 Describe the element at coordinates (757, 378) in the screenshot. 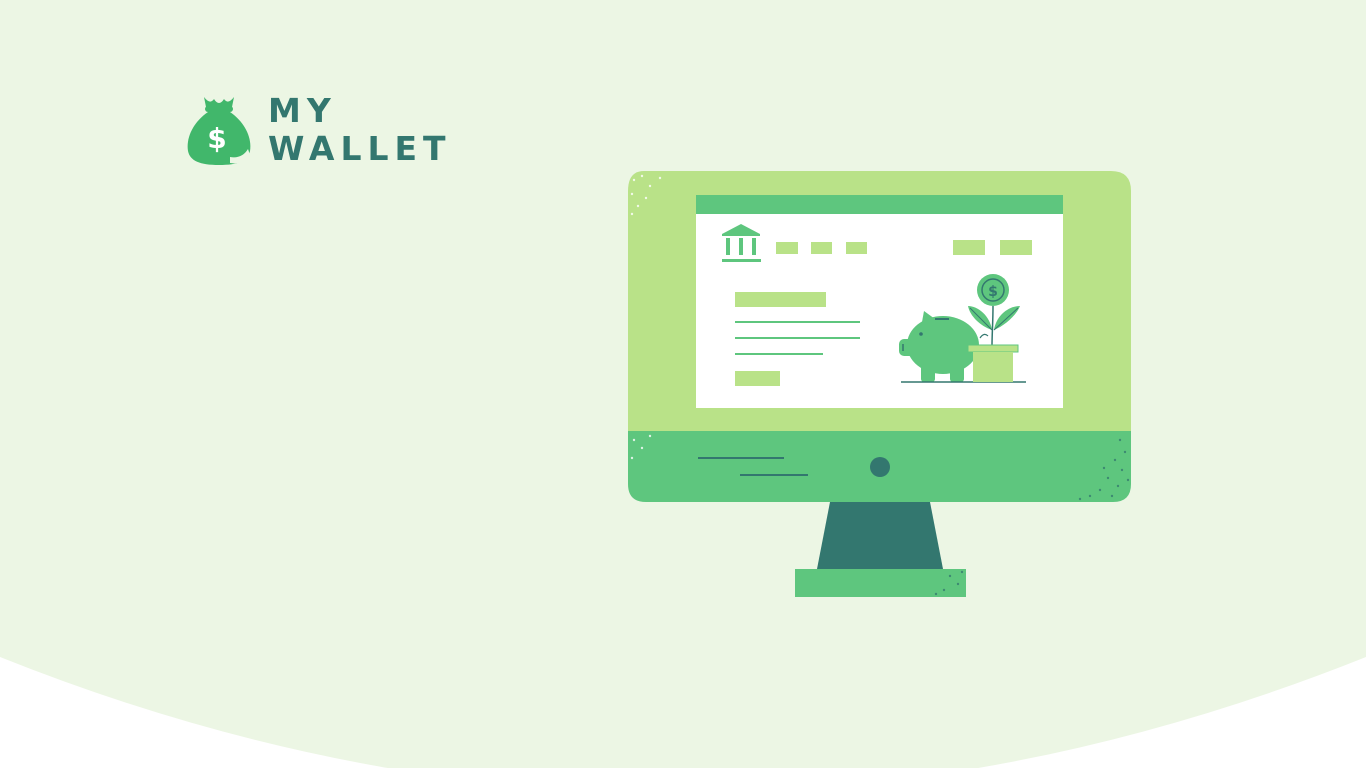

I see `screen-button-block` at that location.